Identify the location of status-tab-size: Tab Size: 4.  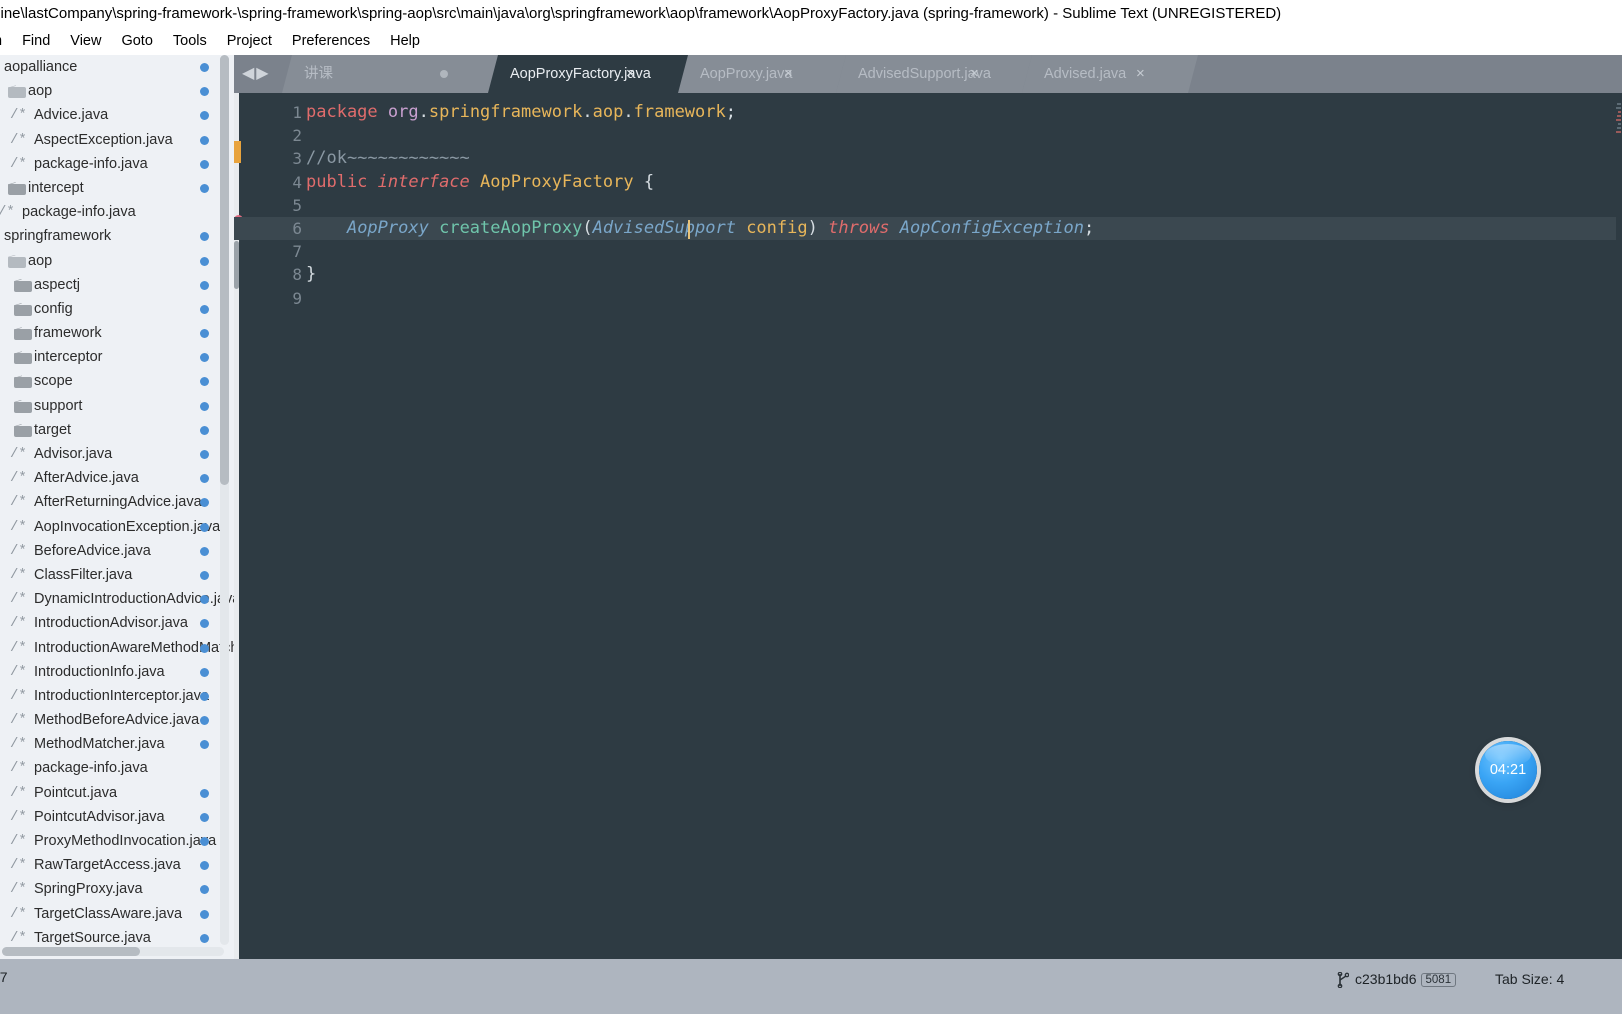
(1529, 979).